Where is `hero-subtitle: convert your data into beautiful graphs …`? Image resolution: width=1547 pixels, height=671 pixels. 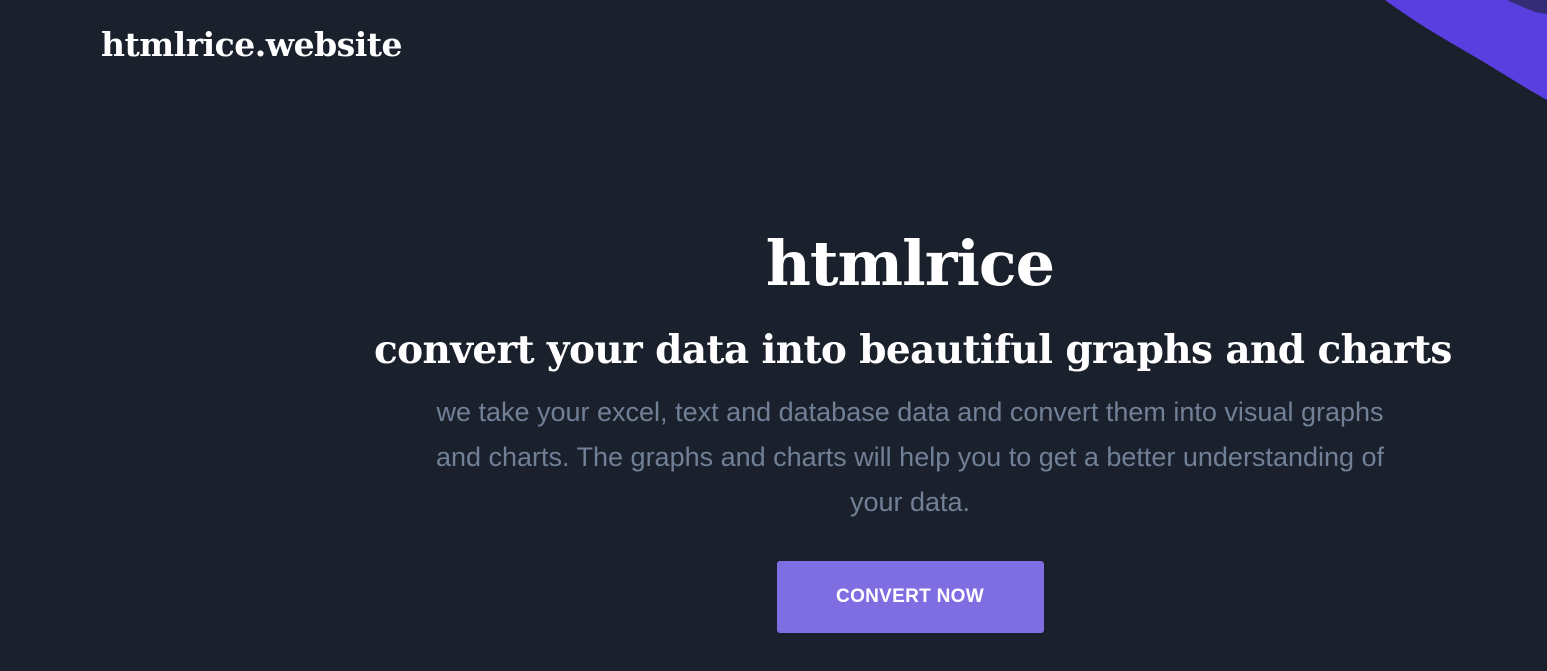 hero-subtitle: convert your data into beautiful graphs … is located at coordinates (913, 350).